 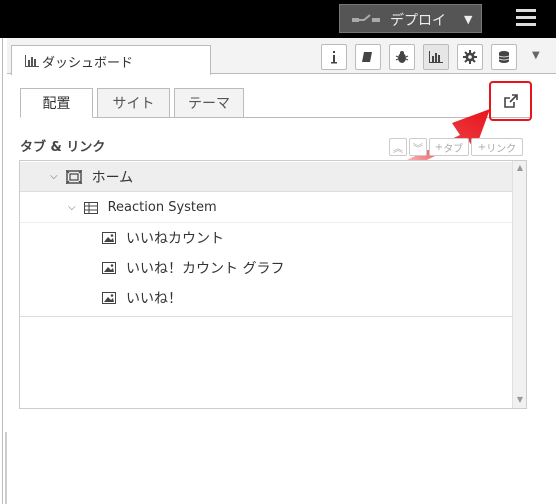 I want to click on tree-widget-label: いいね！カウント グラフ, so click(x=205, y=269).